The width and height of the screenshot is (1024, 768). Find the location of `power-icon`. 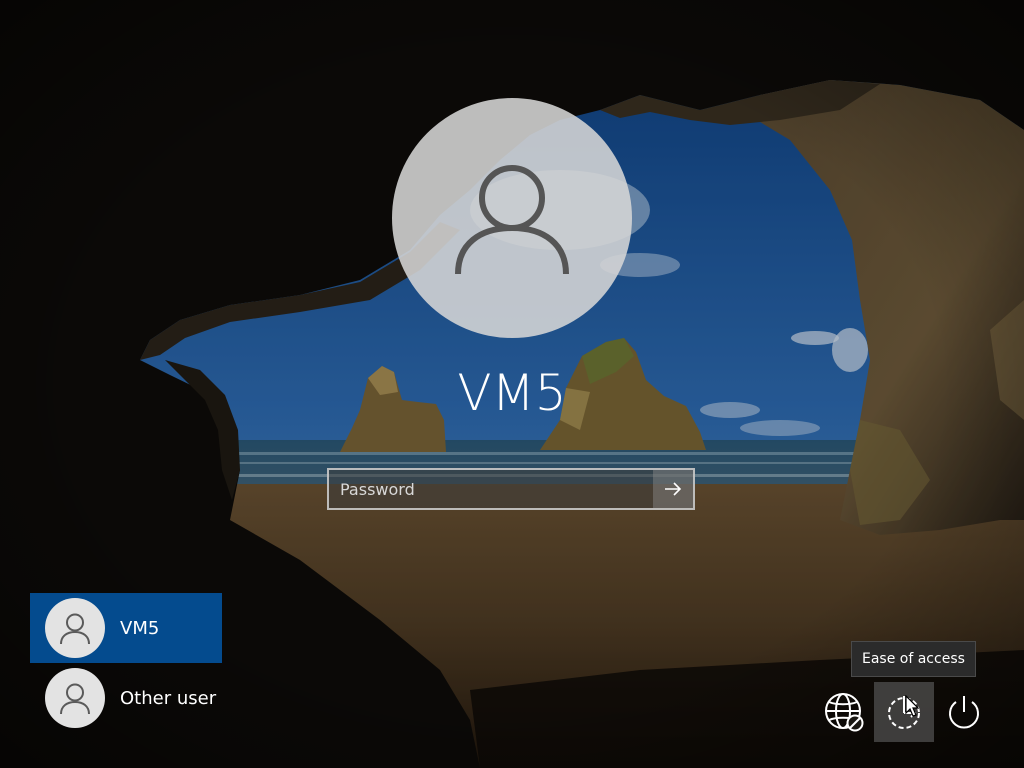

power-icon is located at coordinates (964, 712).